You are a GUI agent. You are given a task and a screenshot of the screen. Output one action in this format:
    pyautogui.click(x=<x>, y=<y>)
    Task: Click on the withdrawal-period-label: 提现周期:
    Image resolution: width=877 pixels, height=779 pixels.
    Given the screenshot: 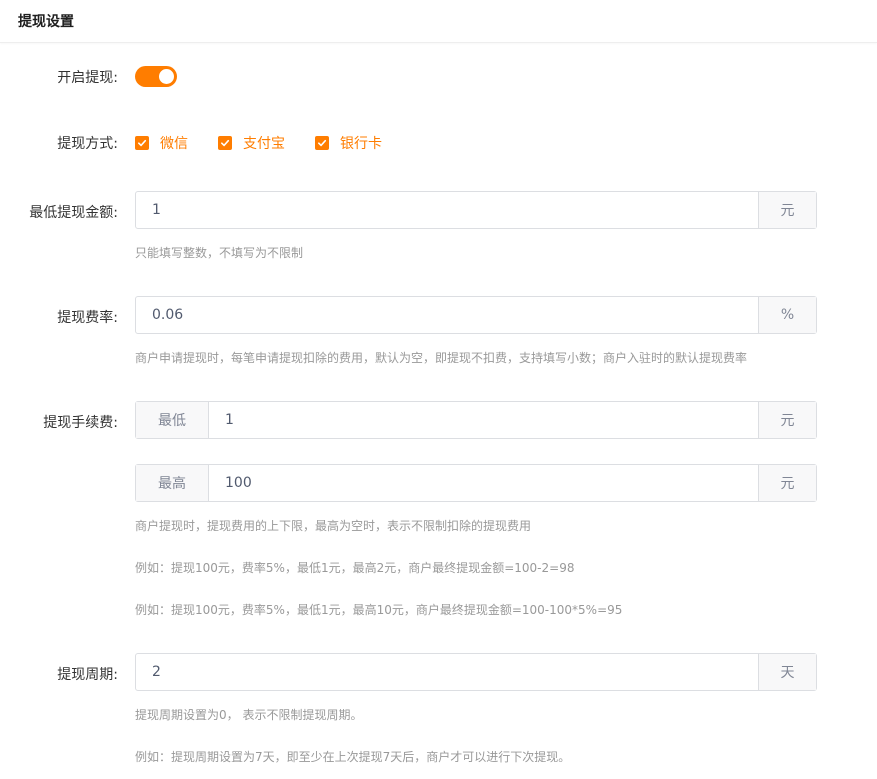 What is the action you would take?
    pyautogui.click(x=87, y=675)
    